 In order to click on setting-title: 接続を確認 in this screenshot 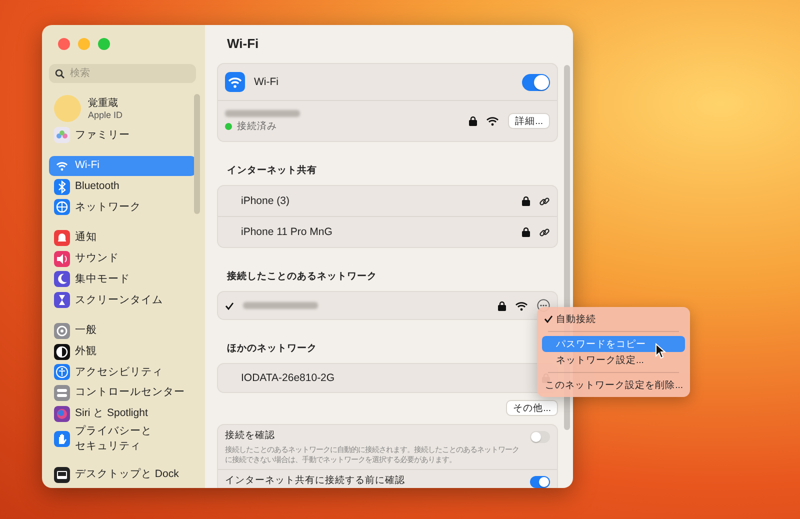, I will do `click(250, 435)`.